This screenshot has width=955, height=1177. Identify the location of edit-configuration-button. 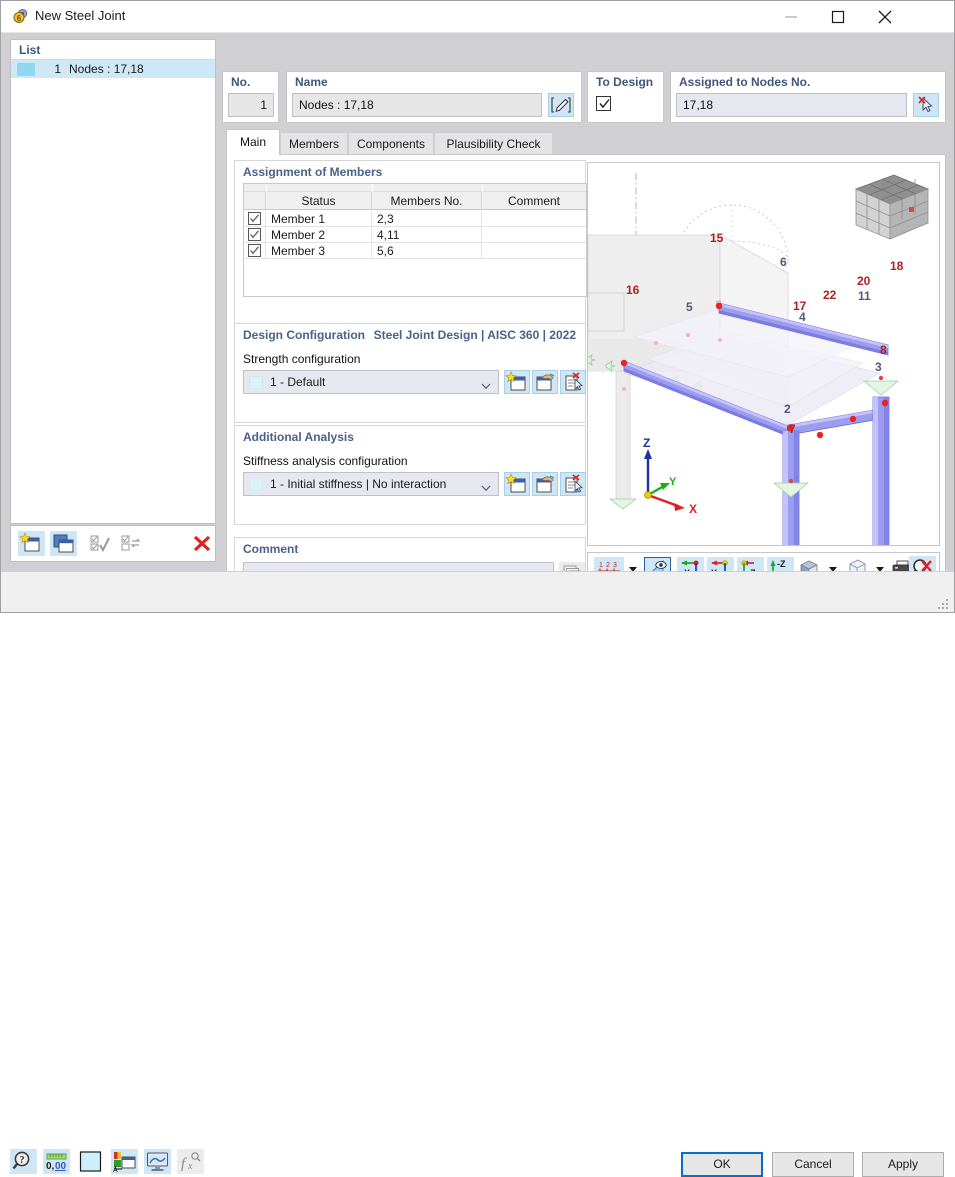
(545, 382).